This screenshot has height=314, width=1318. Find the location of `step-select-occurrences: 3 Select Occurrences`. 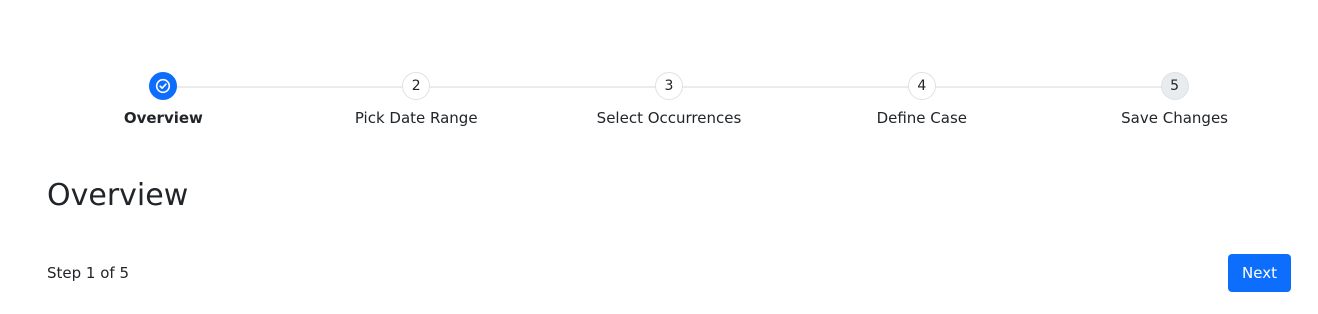

step-select-occurrences: 3 Select Occurrences is located at coordinates (669, 104).